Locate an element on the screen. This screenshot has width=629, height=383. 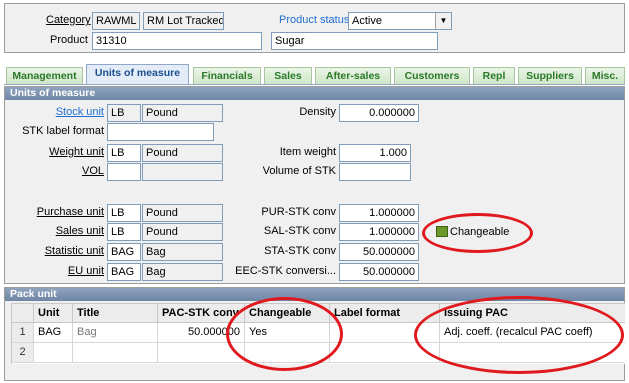
col-header-title: Title is located at coordinates (115, 313).